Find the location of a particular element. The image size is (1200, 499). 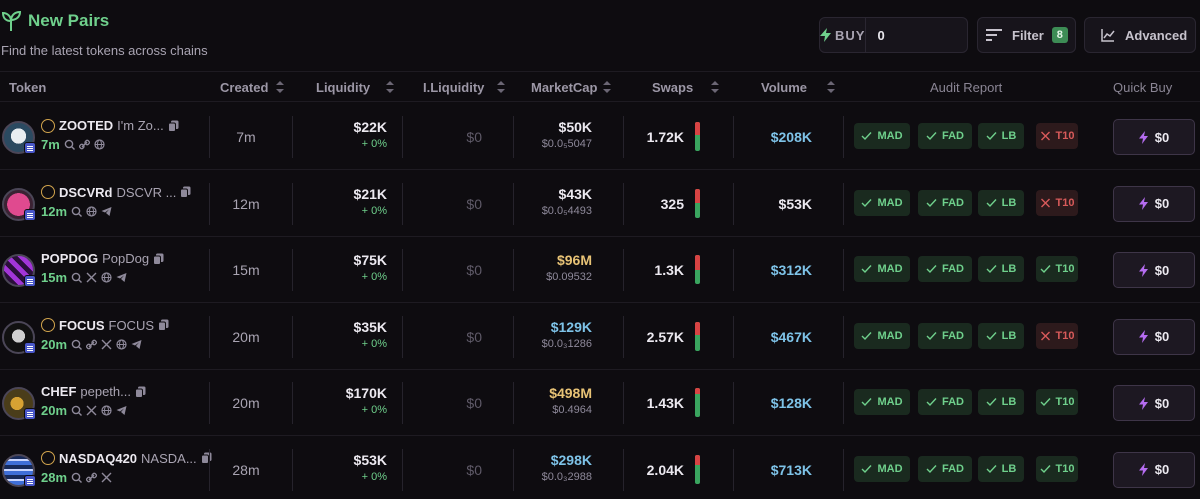

col-liquidity: Liquidity is located at coordinates (343, 87).